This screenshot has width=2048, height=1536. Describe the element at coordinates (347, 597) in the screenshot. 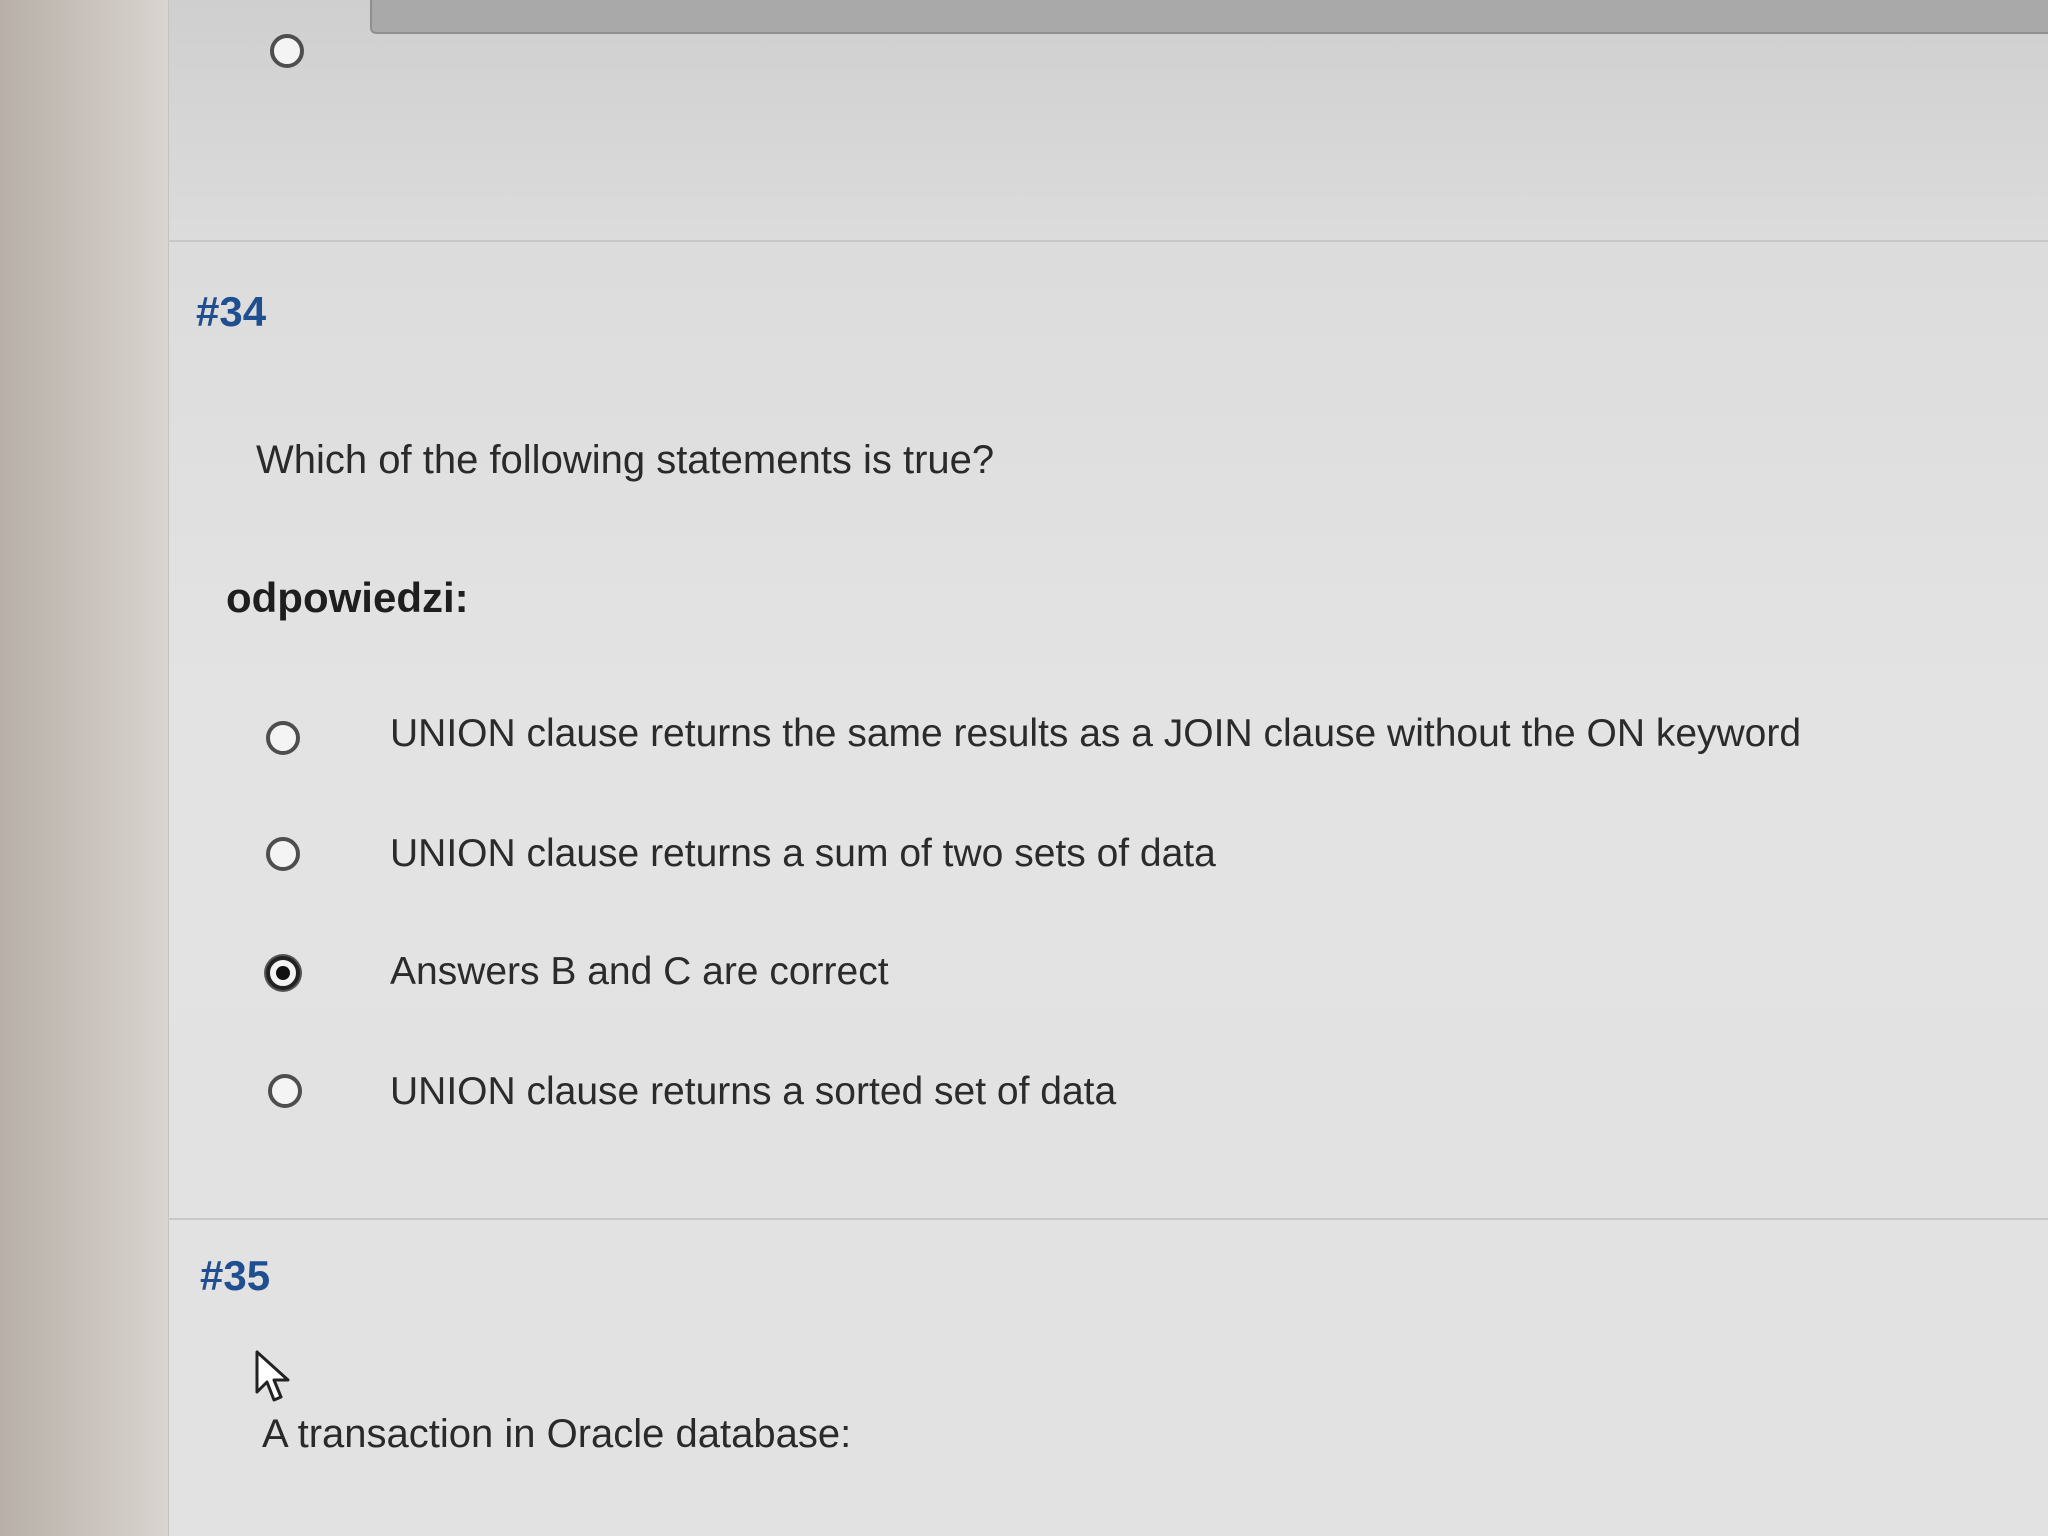

I see `answers-label: odpowiedzi:` at that location.